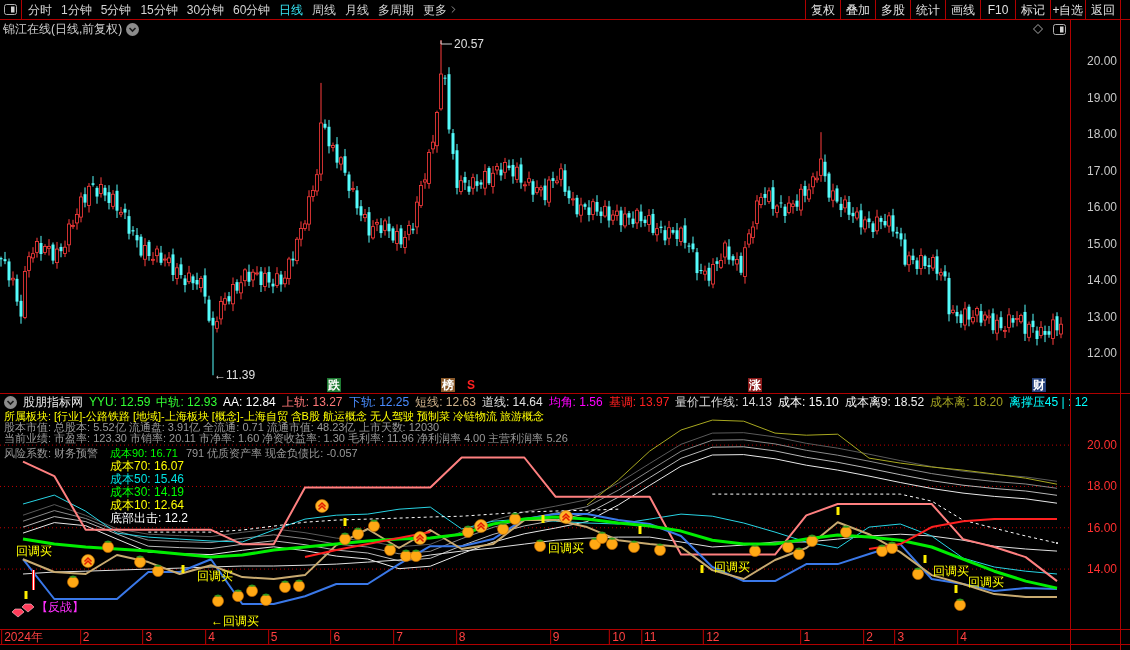 This screenshot has height=650, width=1130. What do you see at coordinates (1039, 385) in the screenshot?
I see `event-marker: 财` at bounding box center [1039, 385].